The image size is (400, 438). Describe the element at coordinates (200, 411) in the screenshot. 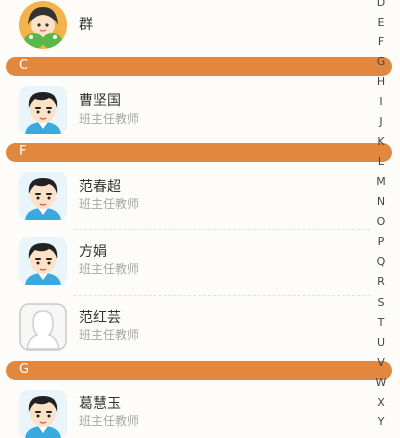

I see `contact-row: 葛慧玉 班主任教师` at that location.